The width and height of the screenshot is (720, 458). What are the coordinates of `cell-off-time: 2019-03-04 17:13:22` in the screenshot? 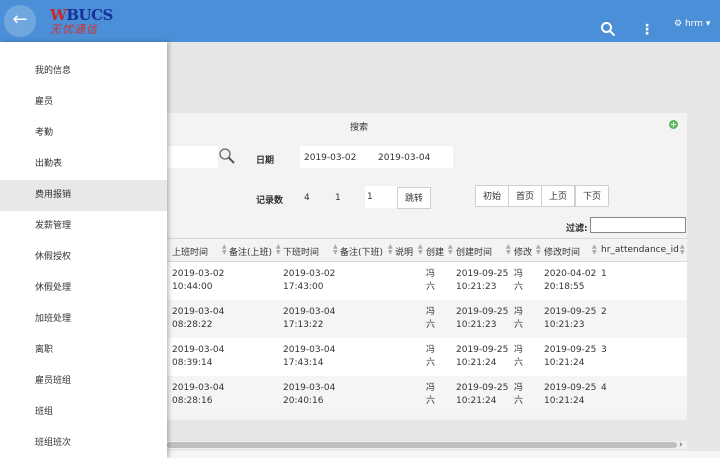 It's located at (309, 318).